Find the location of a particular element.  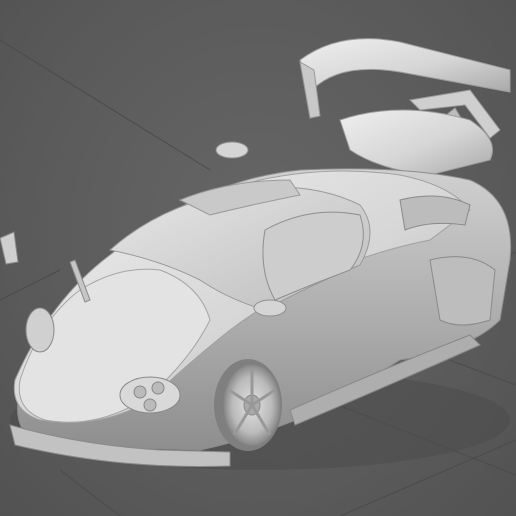

front-wheel is located at coordinates (248, 405).